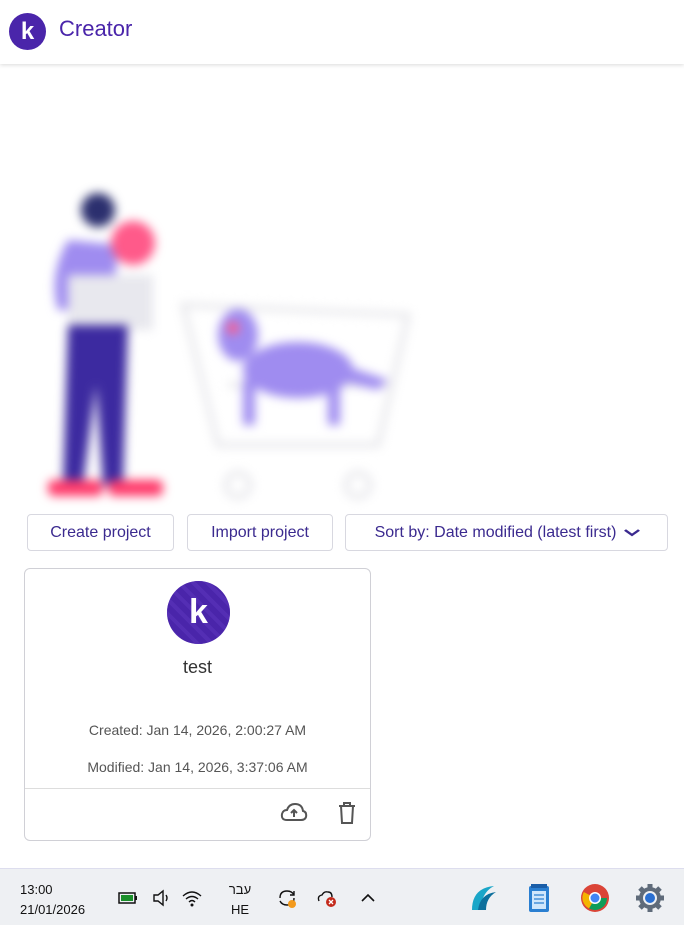 This screenshot has width=684, height=925. Describe the element at coordinates (650, 898) in the screenshot. I see `settings-icon` at that location.